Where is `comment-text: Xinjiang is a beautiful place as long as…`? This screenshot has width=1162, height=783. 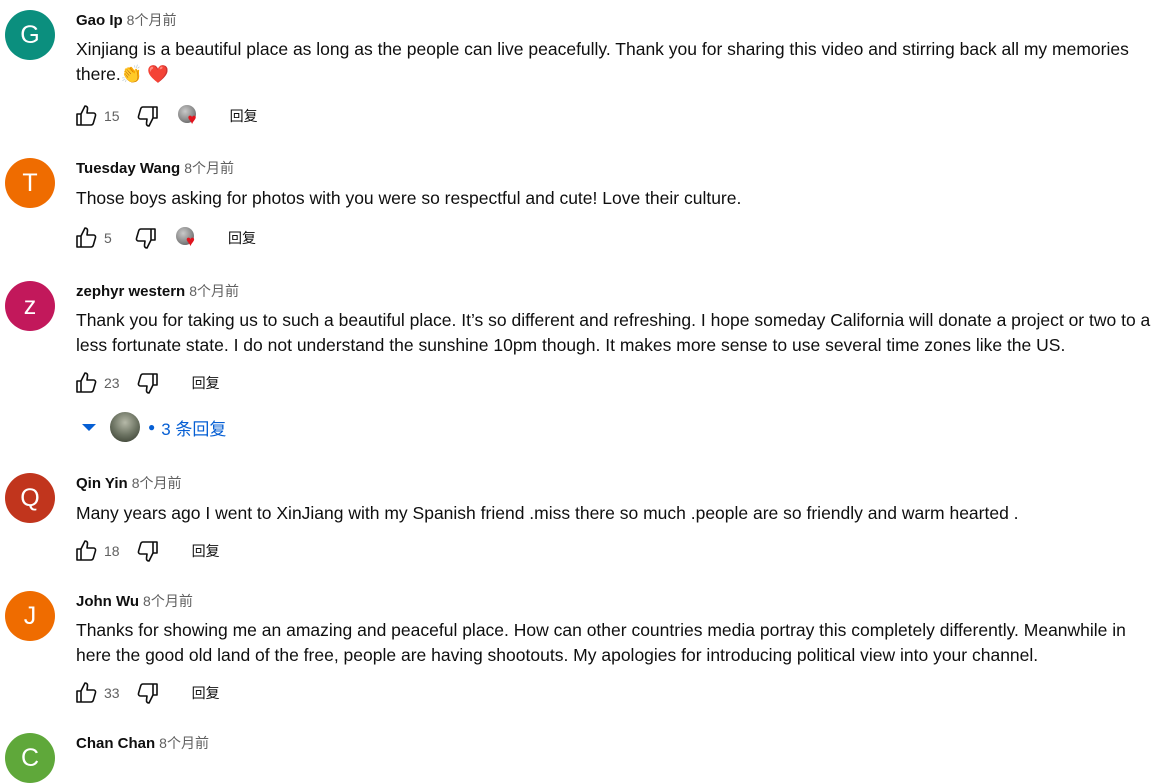
comment-text: Xinjiang is a beautiful place as long as… is located at coordinates (602, 61).